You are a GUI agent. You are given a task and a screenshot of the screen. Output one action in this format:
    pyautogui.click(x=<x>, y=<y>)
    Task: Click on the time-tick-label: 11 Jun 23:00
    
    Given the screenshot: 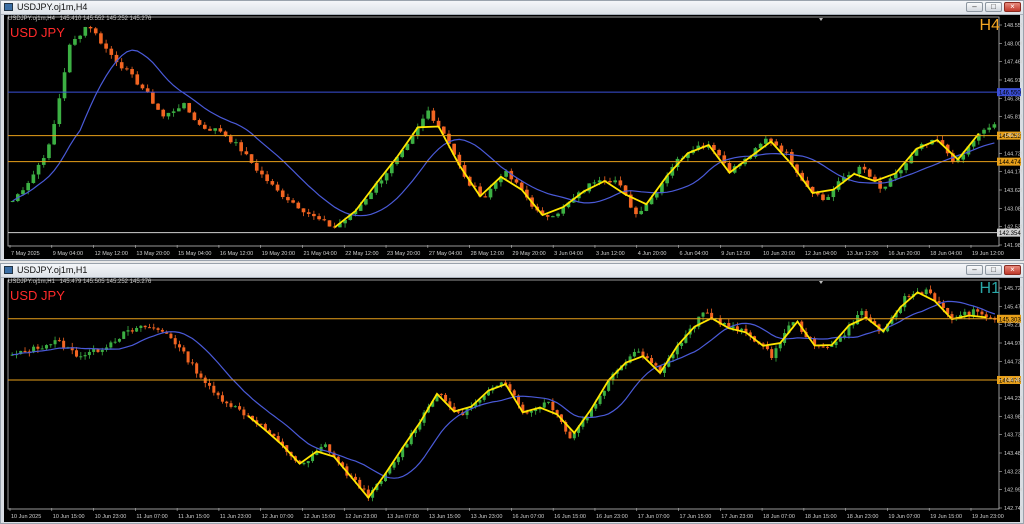 What is the action you would take?
    pyautogui.click(x=235, y=517)
    